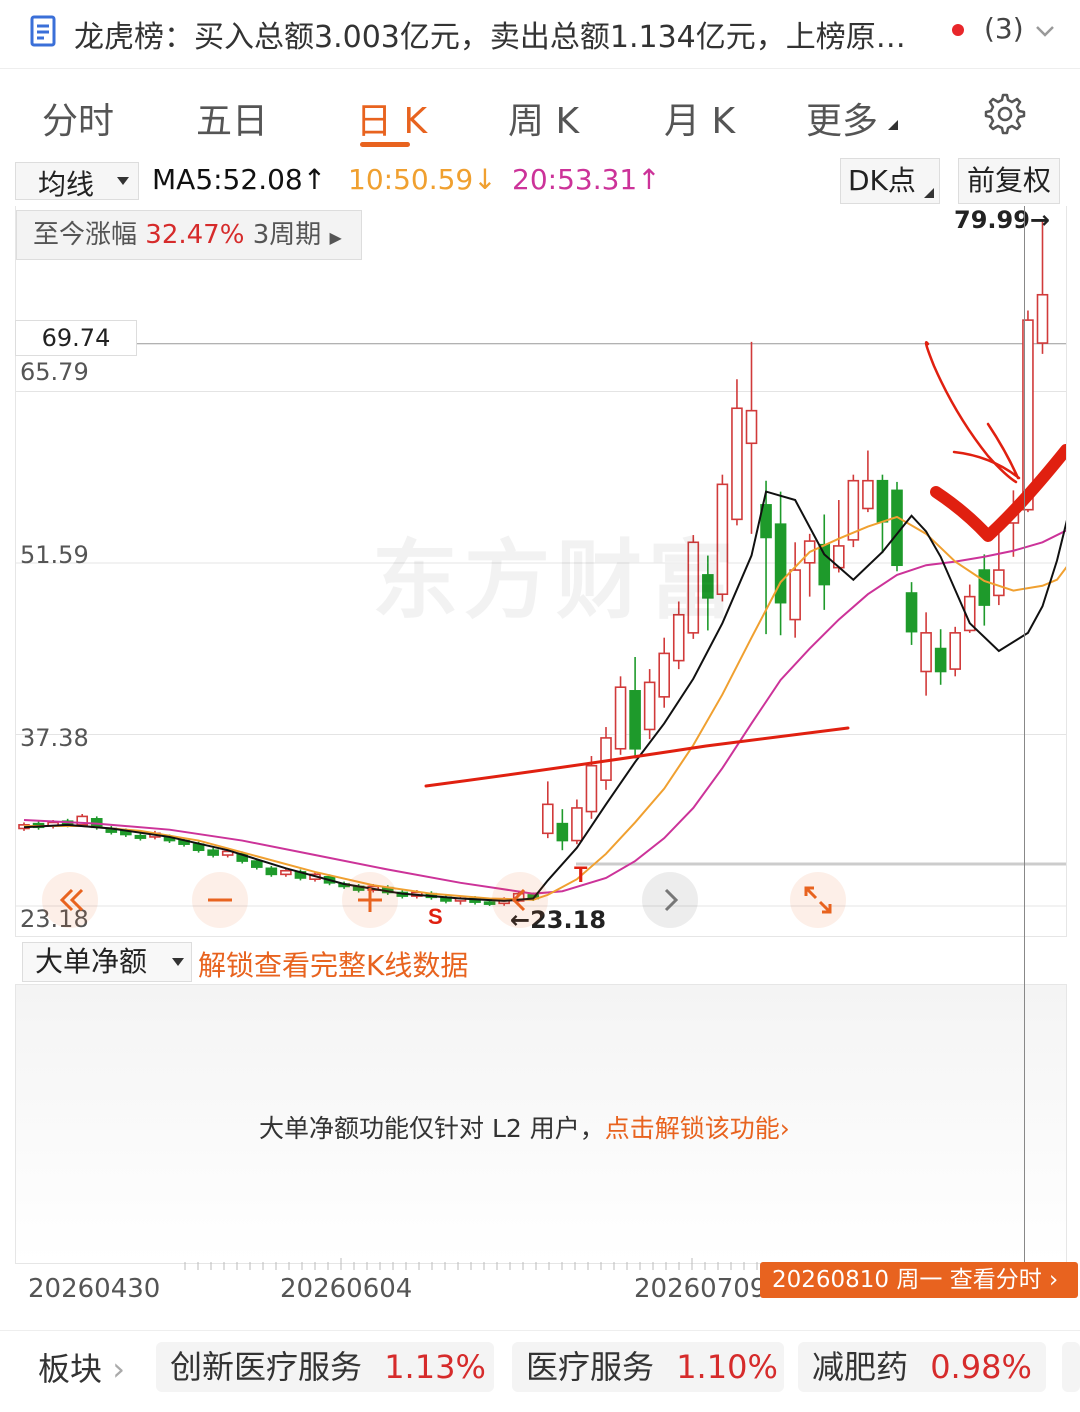 This screenshot has width=1080, height=1412. I want to click on chevron-left-icon, so click(518, 900).